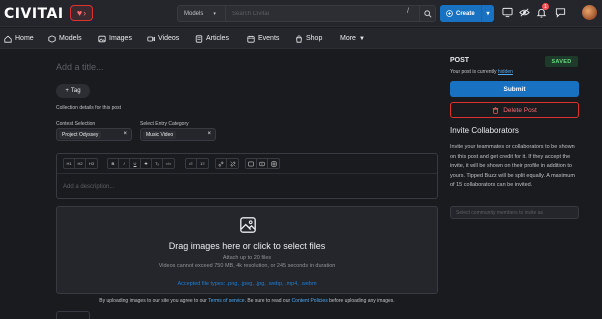  I want to click on content-policies-link: Content Policies, so click(310, 301).